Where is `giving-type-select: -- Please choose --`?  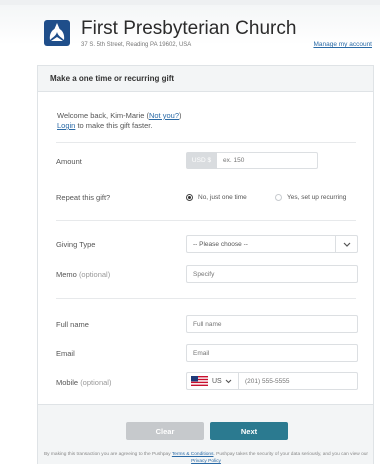 giving-type-select: -- Please choose -- is located at coordinates (272, 244).